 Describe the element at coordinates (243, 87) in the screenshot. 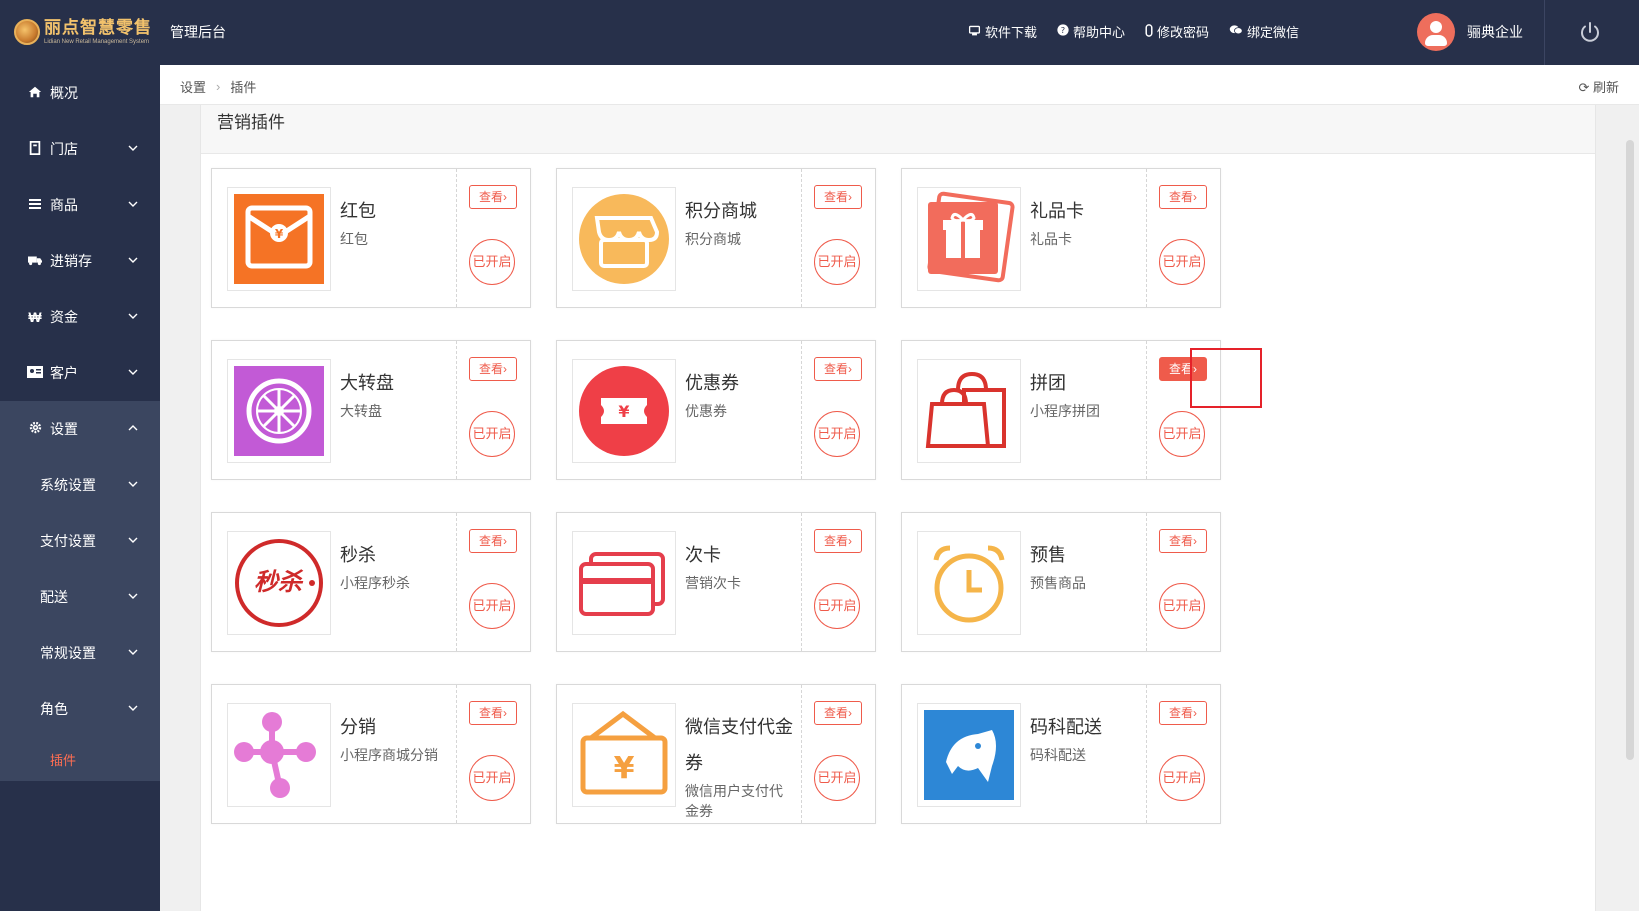

I see `breadcrumb-item-plugins: 插件` at that location.